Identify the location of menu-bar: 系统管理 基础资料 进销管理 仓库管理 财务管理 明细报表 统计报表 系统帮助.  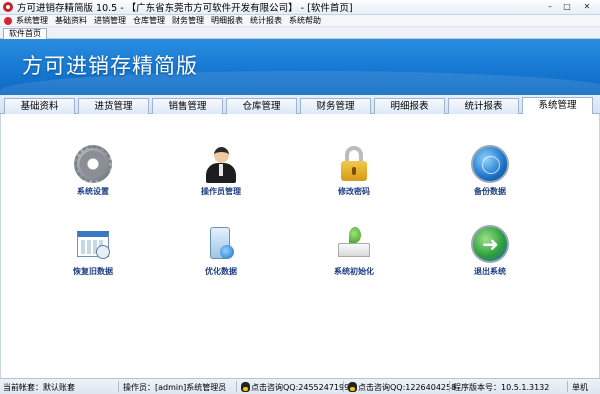
(300, 21).